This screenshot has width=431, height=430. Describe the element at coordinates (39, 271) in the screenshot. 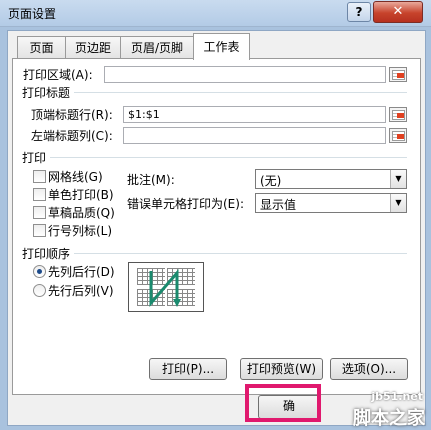

I see `down-then-over-radio` at that location.